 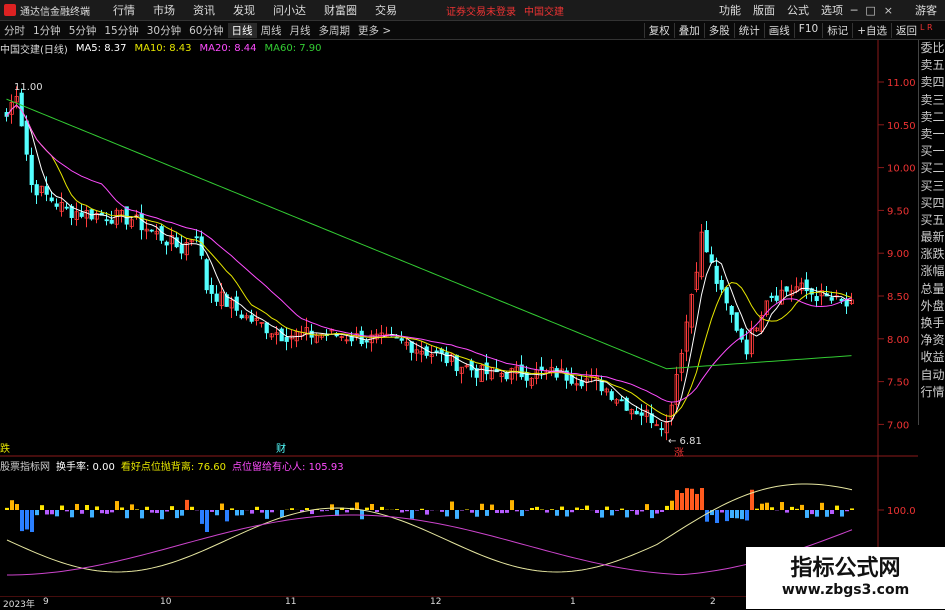 What do you see at coordinates (932, 357) in the screenshot?
I see `side-panel-item: 收益` at bounding box center [932, 357].